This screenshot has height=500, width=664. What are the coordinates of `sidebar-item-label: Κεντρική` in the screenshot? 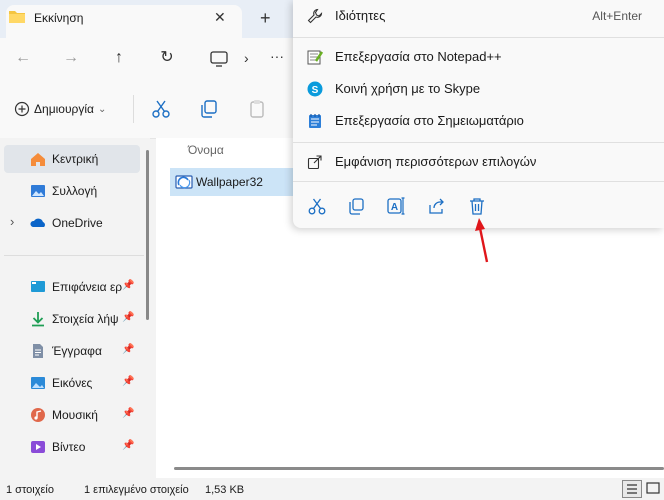 It's located at (75, 159).